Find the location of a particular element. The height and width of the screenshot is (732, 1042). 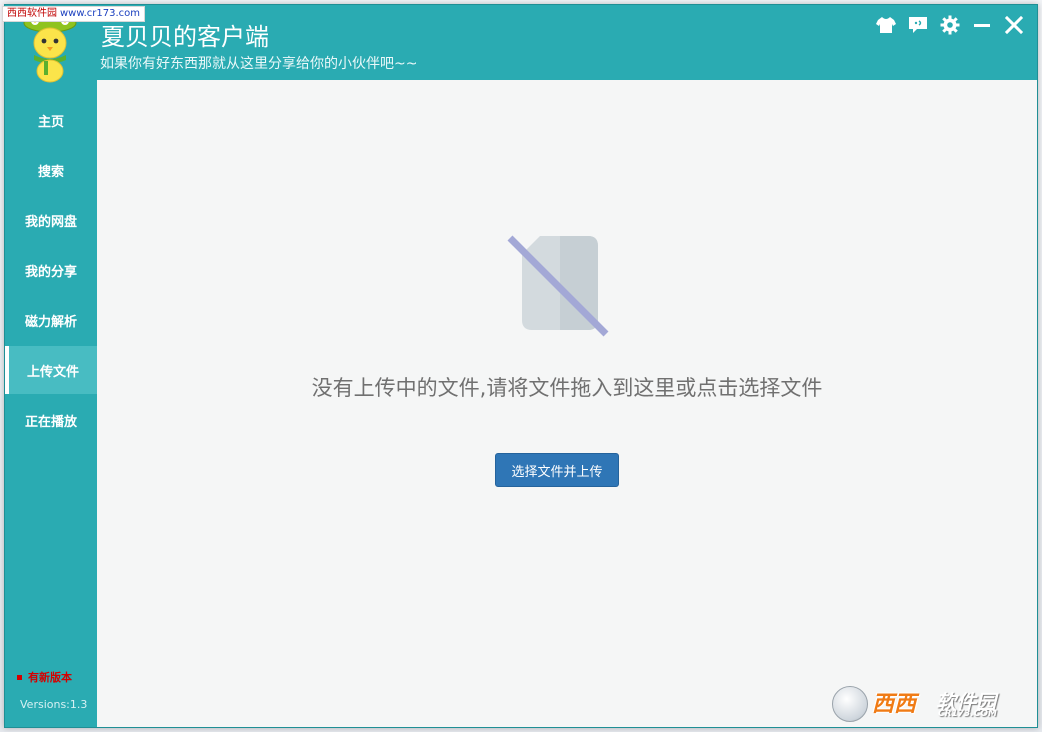

settings-button is located at coordinates (950, 25).